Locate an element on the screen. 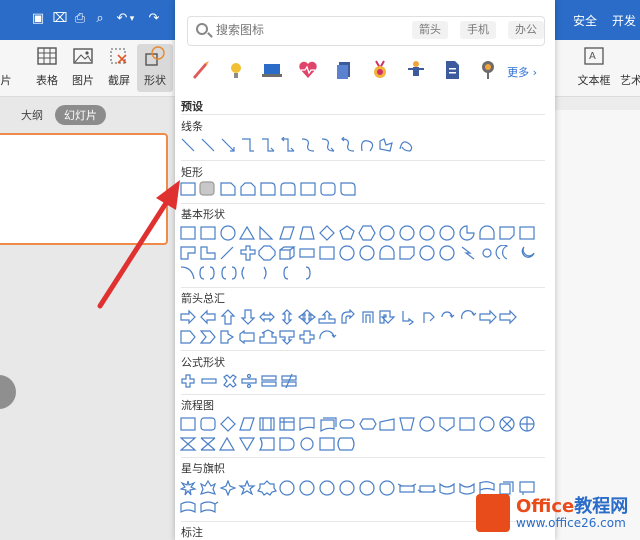 This screenshot has width=640, height=540. watermark-brand: Office教程网 is located at coordinates (572, 505).